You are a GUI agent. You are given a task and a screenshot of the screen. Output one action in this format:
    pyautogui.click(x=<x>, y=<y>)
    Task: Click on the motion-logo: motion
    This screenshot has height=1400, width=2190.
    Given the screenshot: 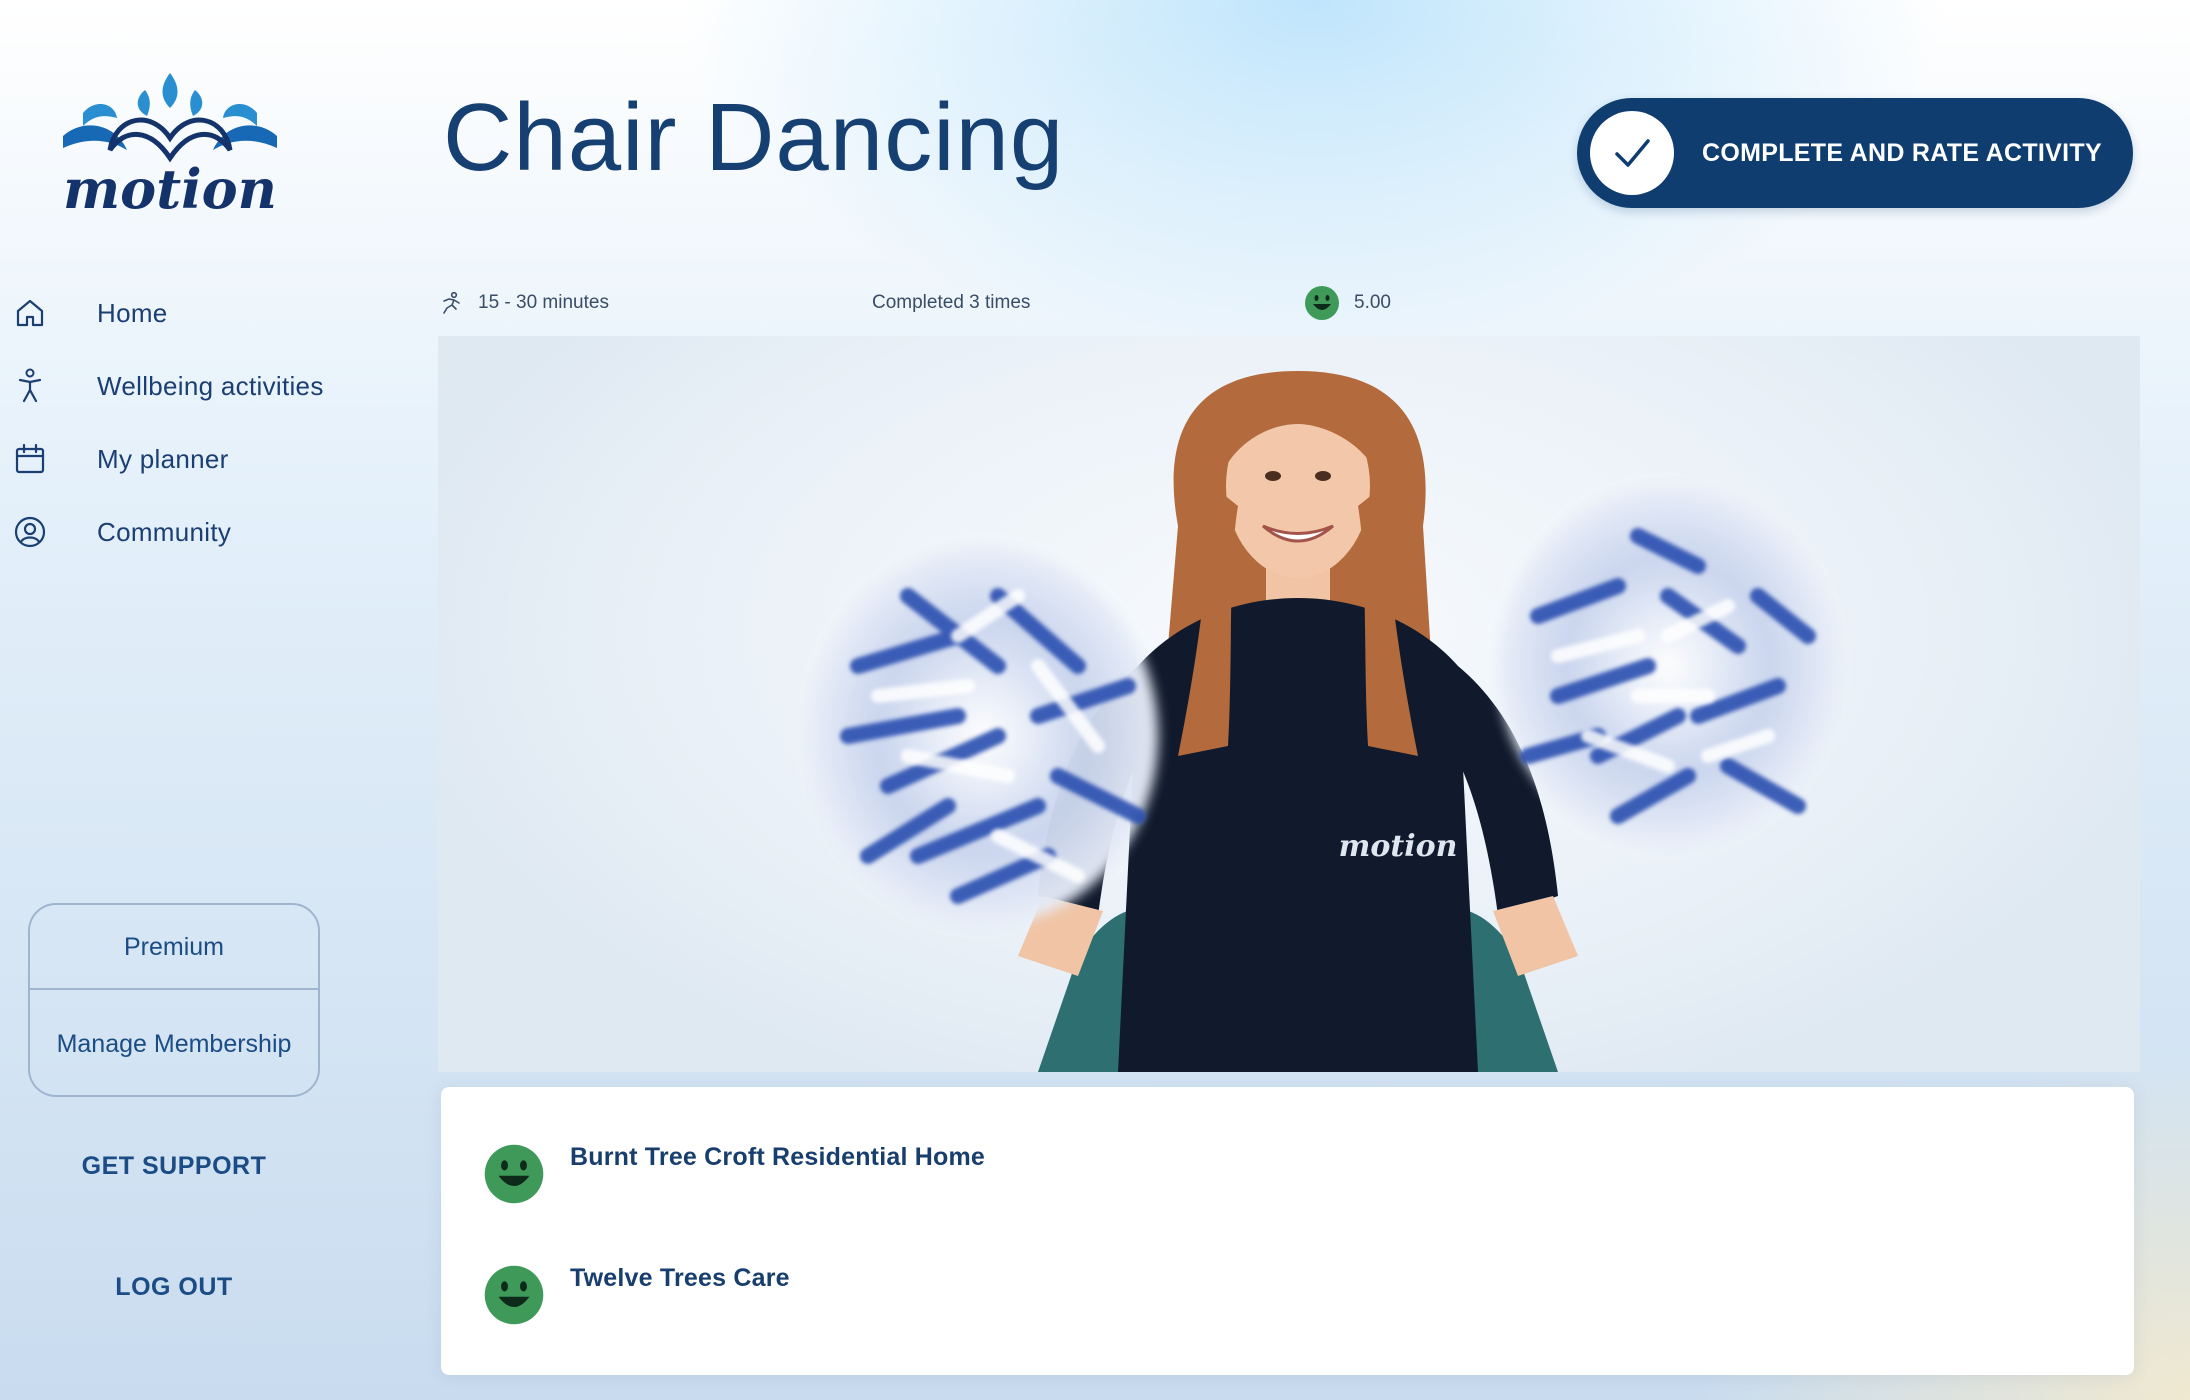 What is the action you would take?
    pyautogui.click(x=170, y=148)
    